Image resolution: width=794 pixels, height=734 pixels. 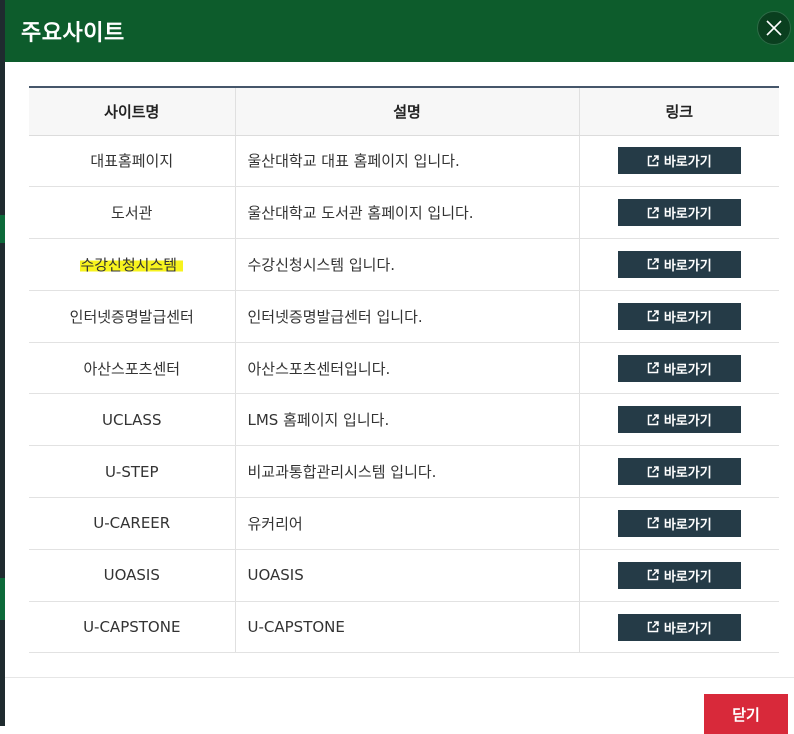 I want to click on column-header-site-name: 사이트명, so click(x=132, y=111).